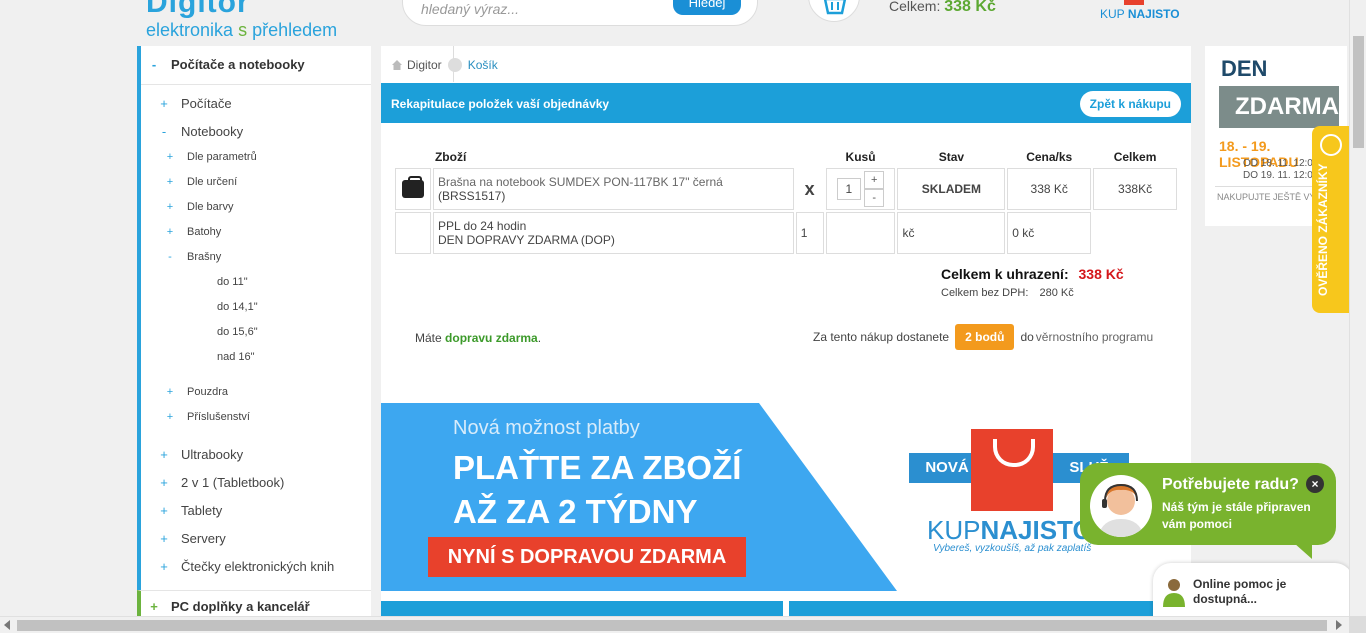 The height and width of the screenshot is (633, 1366). What do you see at coordinates (240, 606) in the screenshot?
I see `sidebar-item-label: PC doplňky a kancelář` at bounding box center [240, 606].